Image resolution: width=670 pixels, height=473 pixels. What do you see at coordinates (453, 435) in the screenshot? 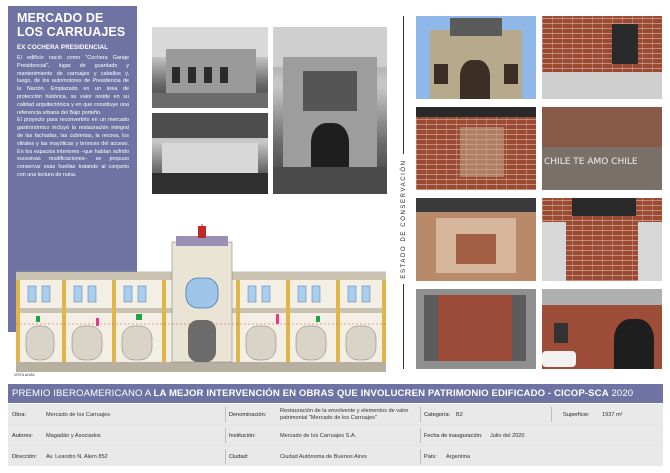
I see `fecha-label: Fecha de inauguración:` at bounding box center [453, 435].